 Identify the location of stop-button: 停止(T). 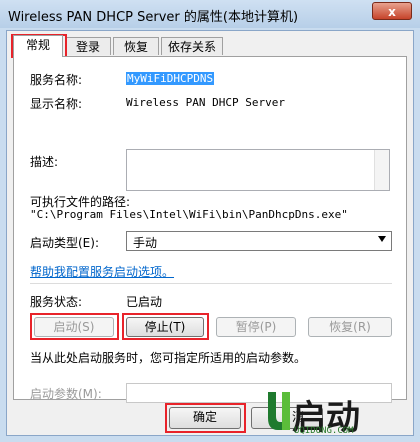
(165, 327).